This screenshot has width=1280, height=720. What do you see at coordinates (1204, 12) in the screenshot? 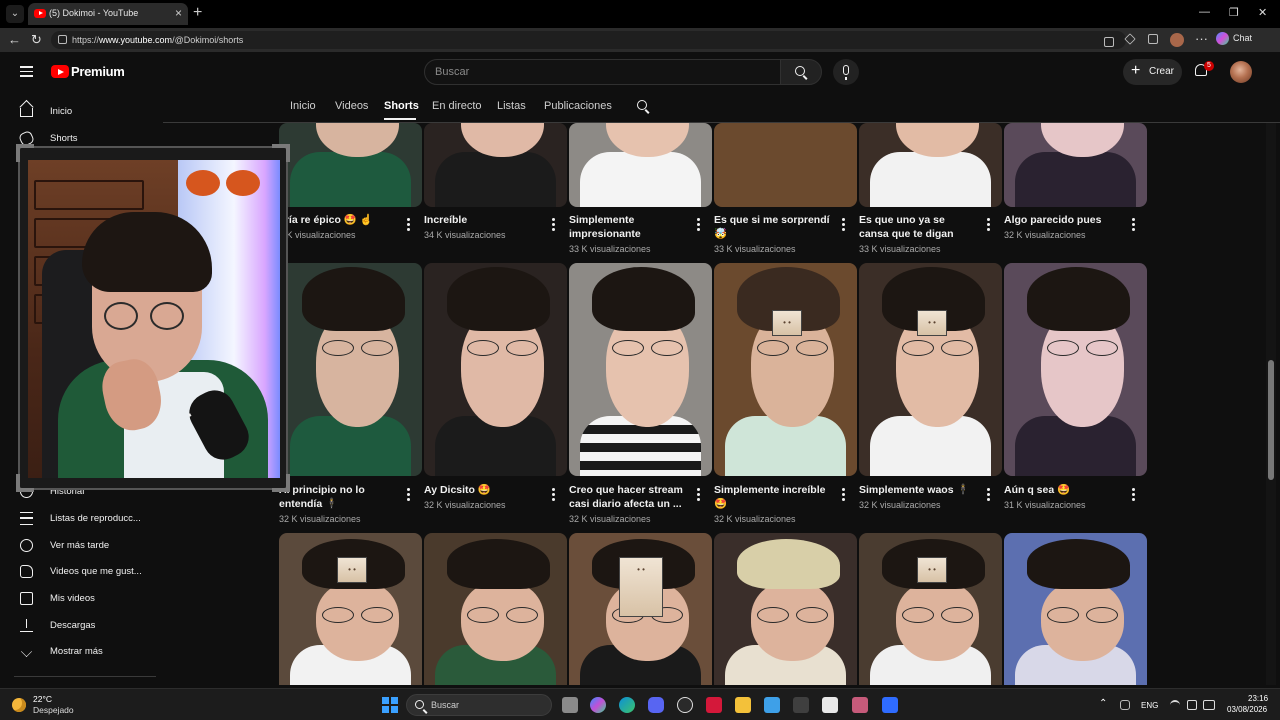
I see `minimize-window-icon: —` at bounding box center [1204, 12].